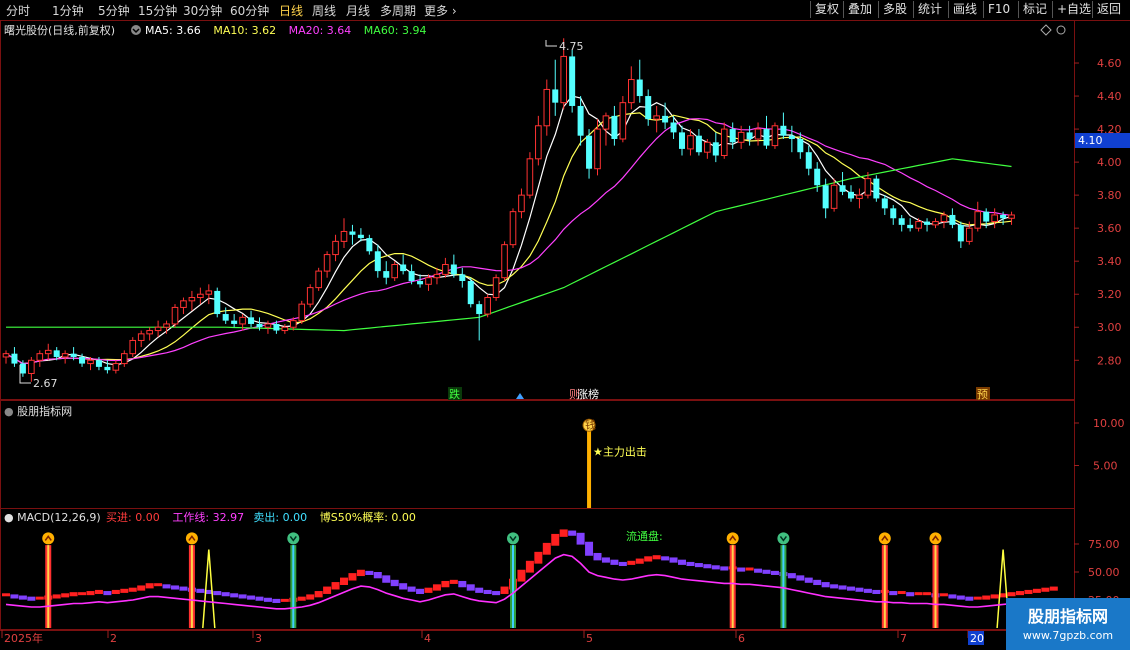 The height and width of the screenshot is (650, 1130). I want to click on period-tab: 60分钟, so click(249, 10).